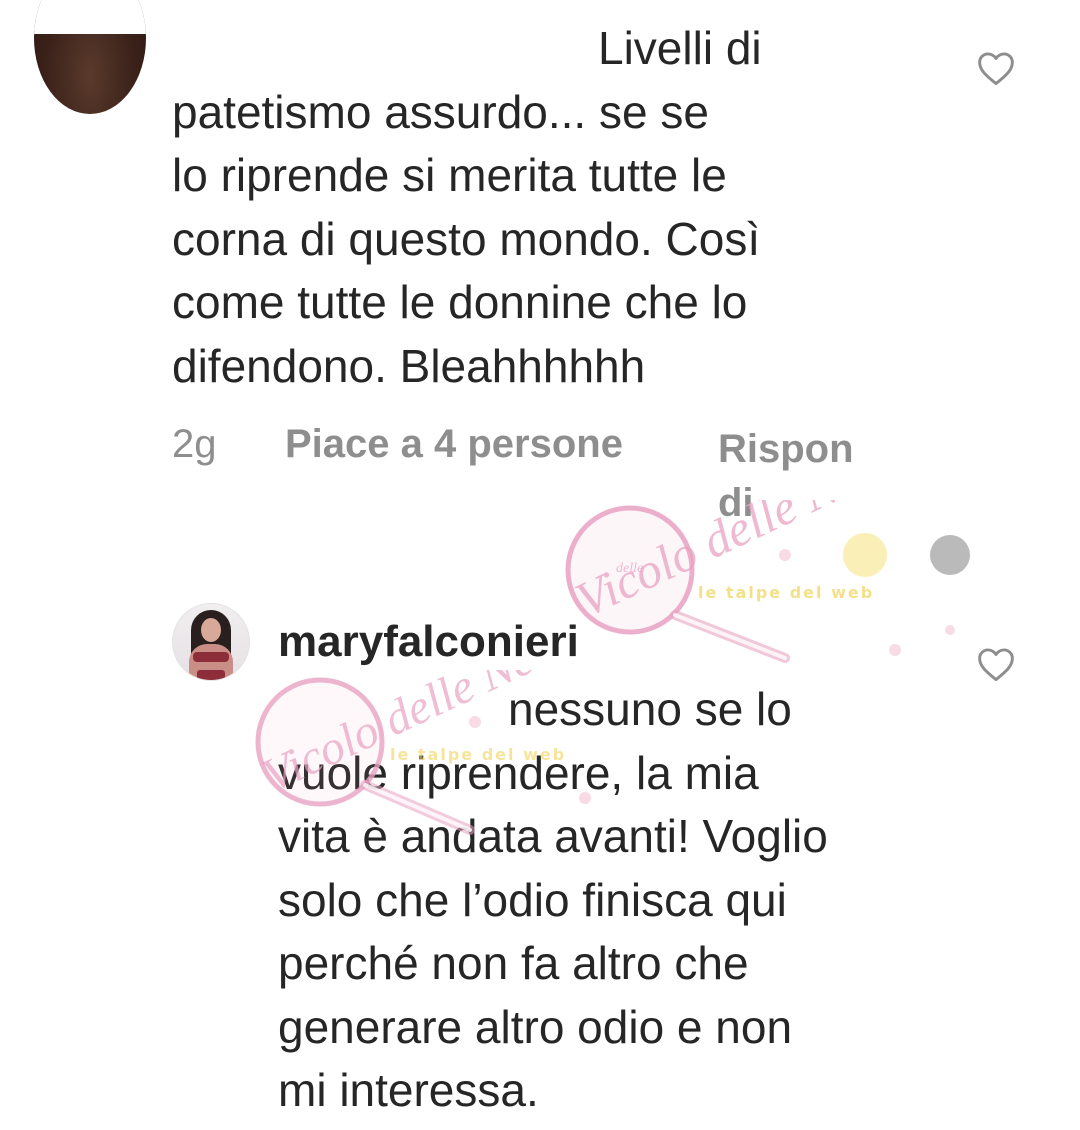 The height and width of the screenshot is (1130, 1080). What do you see at coordinates (440, 111) in the screenshot?
I see `comment-line: patetismo assurdo... se se` at bounding box center [440, 111].